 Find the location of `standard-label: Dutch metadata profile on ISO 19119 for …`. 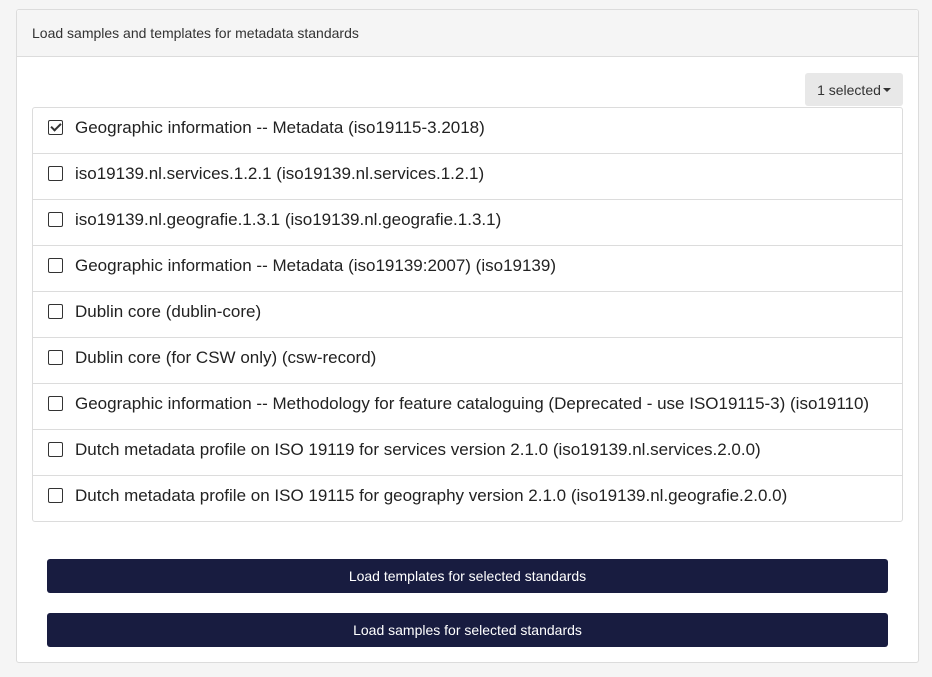

standard-label: Dutch metadata profile on ISO 19119 for … is located at coordinates (418, 449).